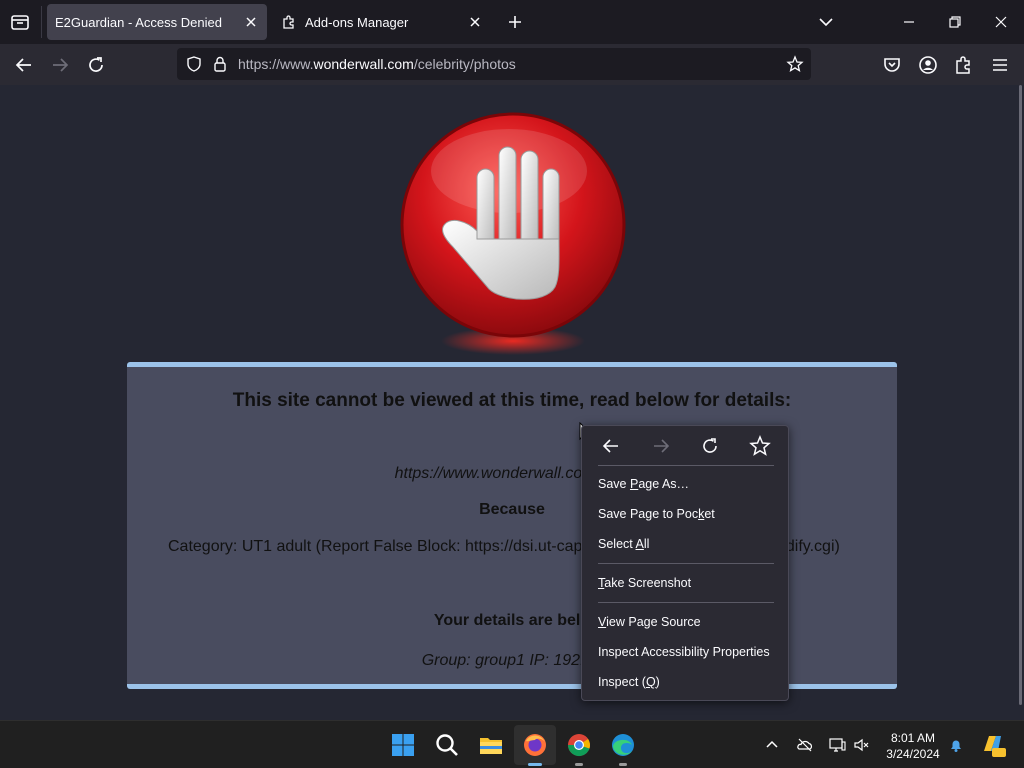 This screenshot has width=1024, height=768. I want to click on hamburger-menu-icon, so click(1000, 65).